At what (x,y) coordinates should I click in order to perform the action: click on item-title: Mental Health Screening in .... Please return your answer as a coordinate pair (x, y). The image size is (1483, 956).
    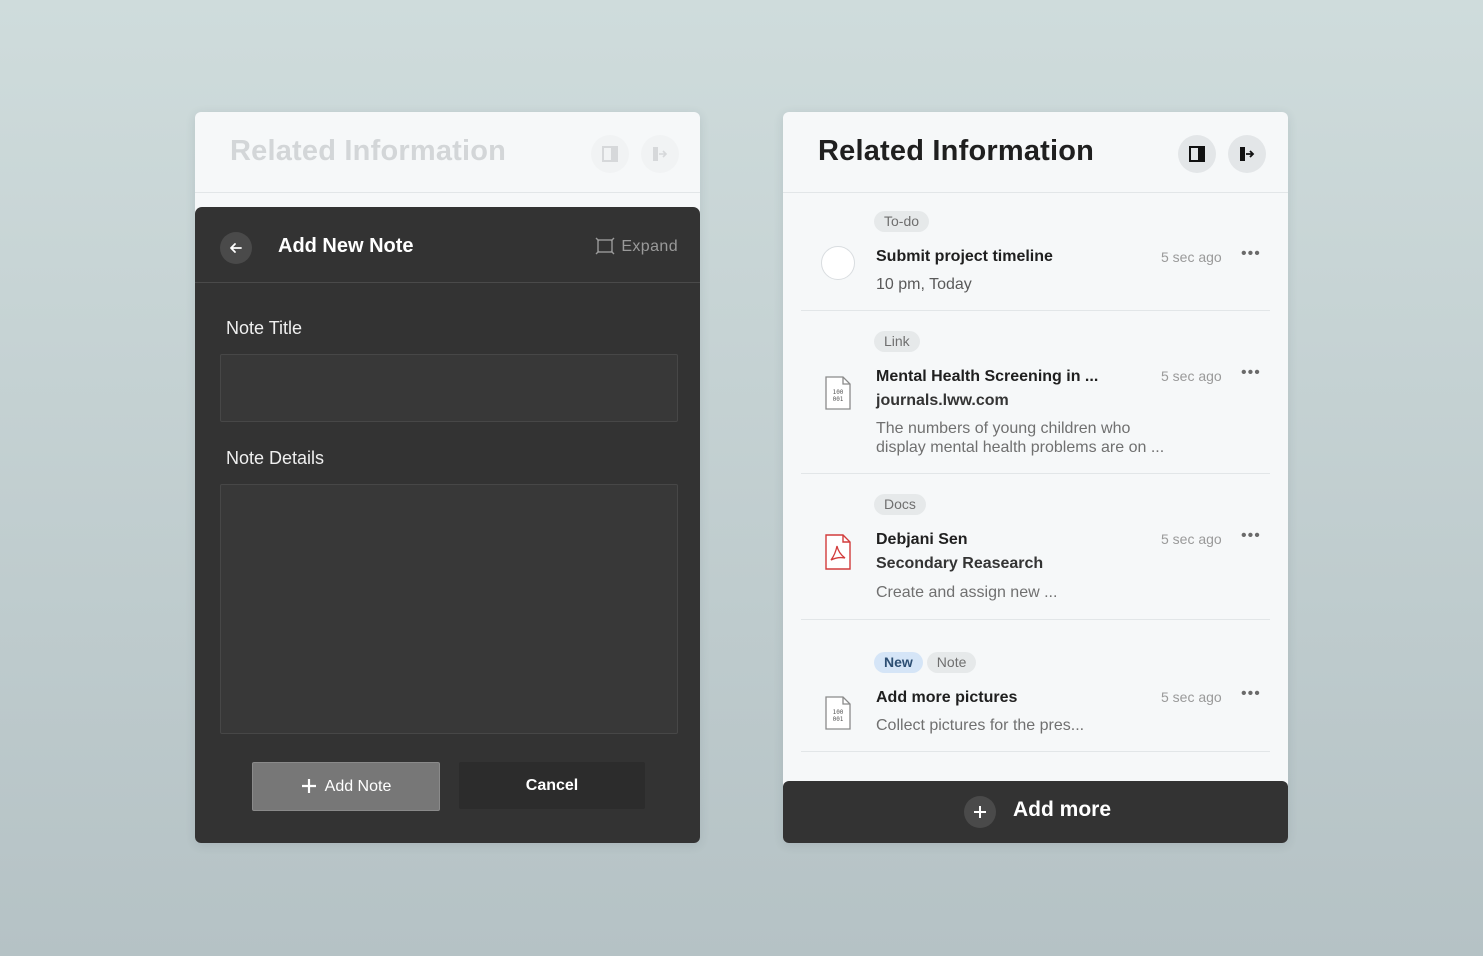
    Looking at the image, I should click on (987, 376).